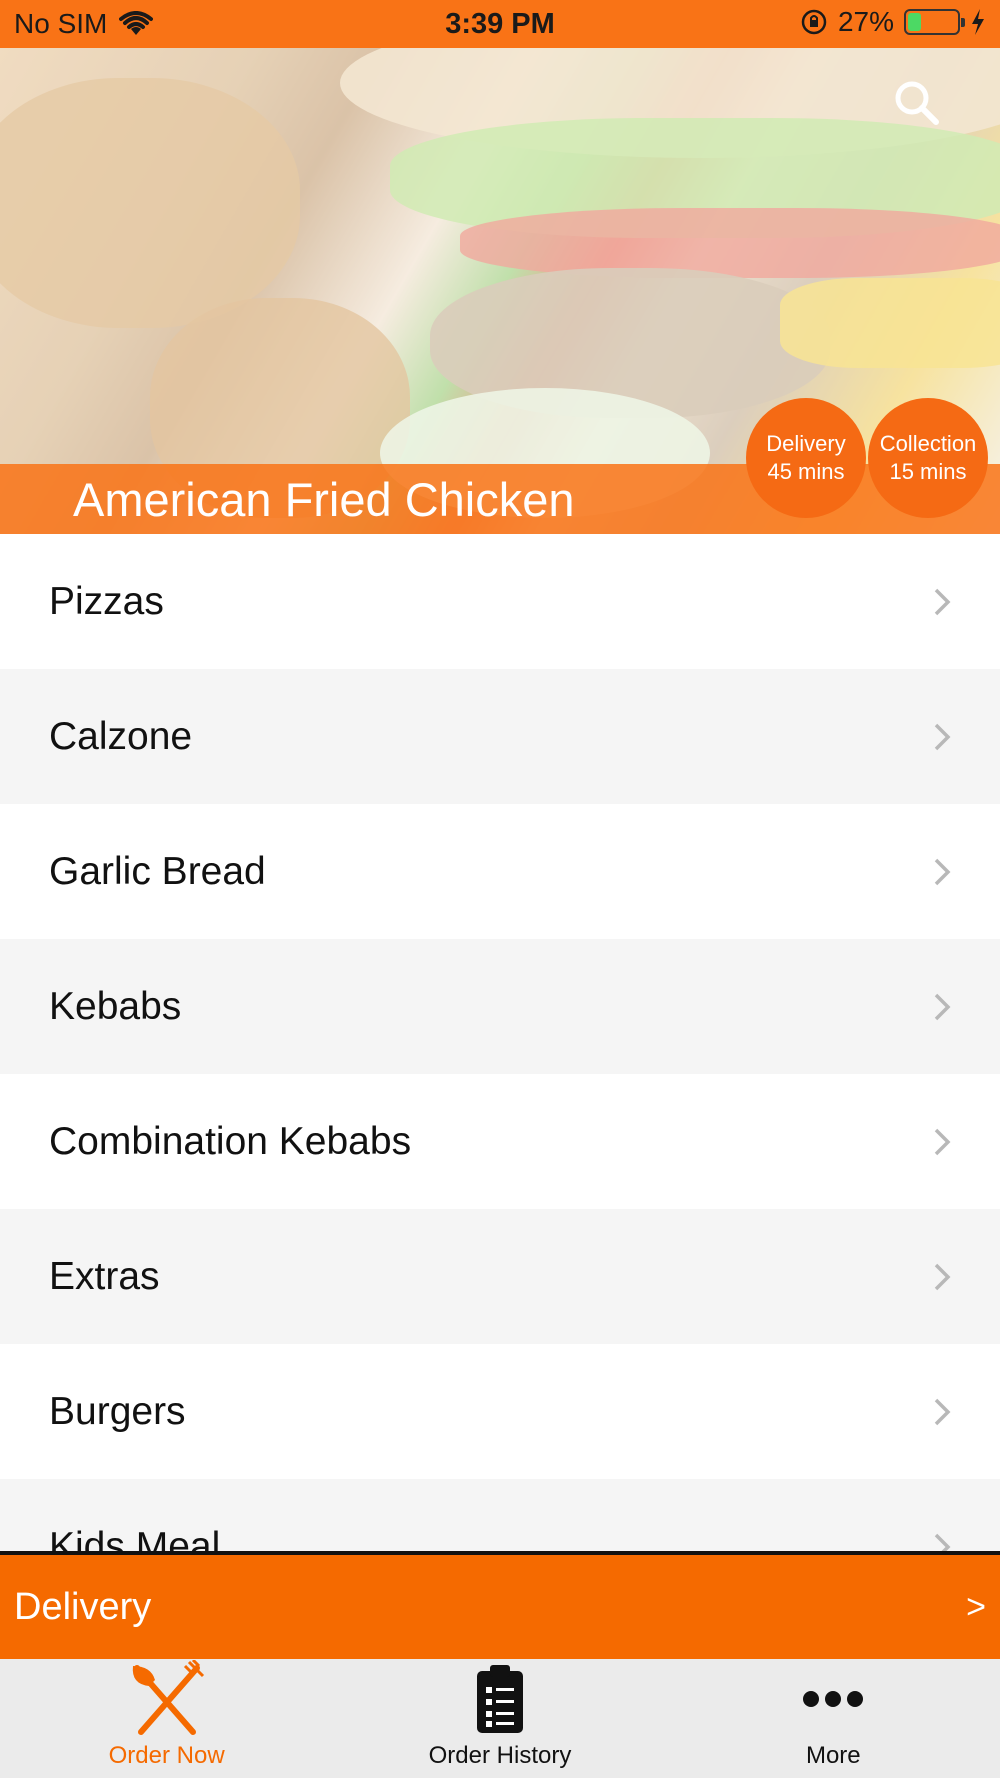 This screenshot has width=1000, height=1778. I want to click on collection-badge-label: Collection, so click(928, 443).